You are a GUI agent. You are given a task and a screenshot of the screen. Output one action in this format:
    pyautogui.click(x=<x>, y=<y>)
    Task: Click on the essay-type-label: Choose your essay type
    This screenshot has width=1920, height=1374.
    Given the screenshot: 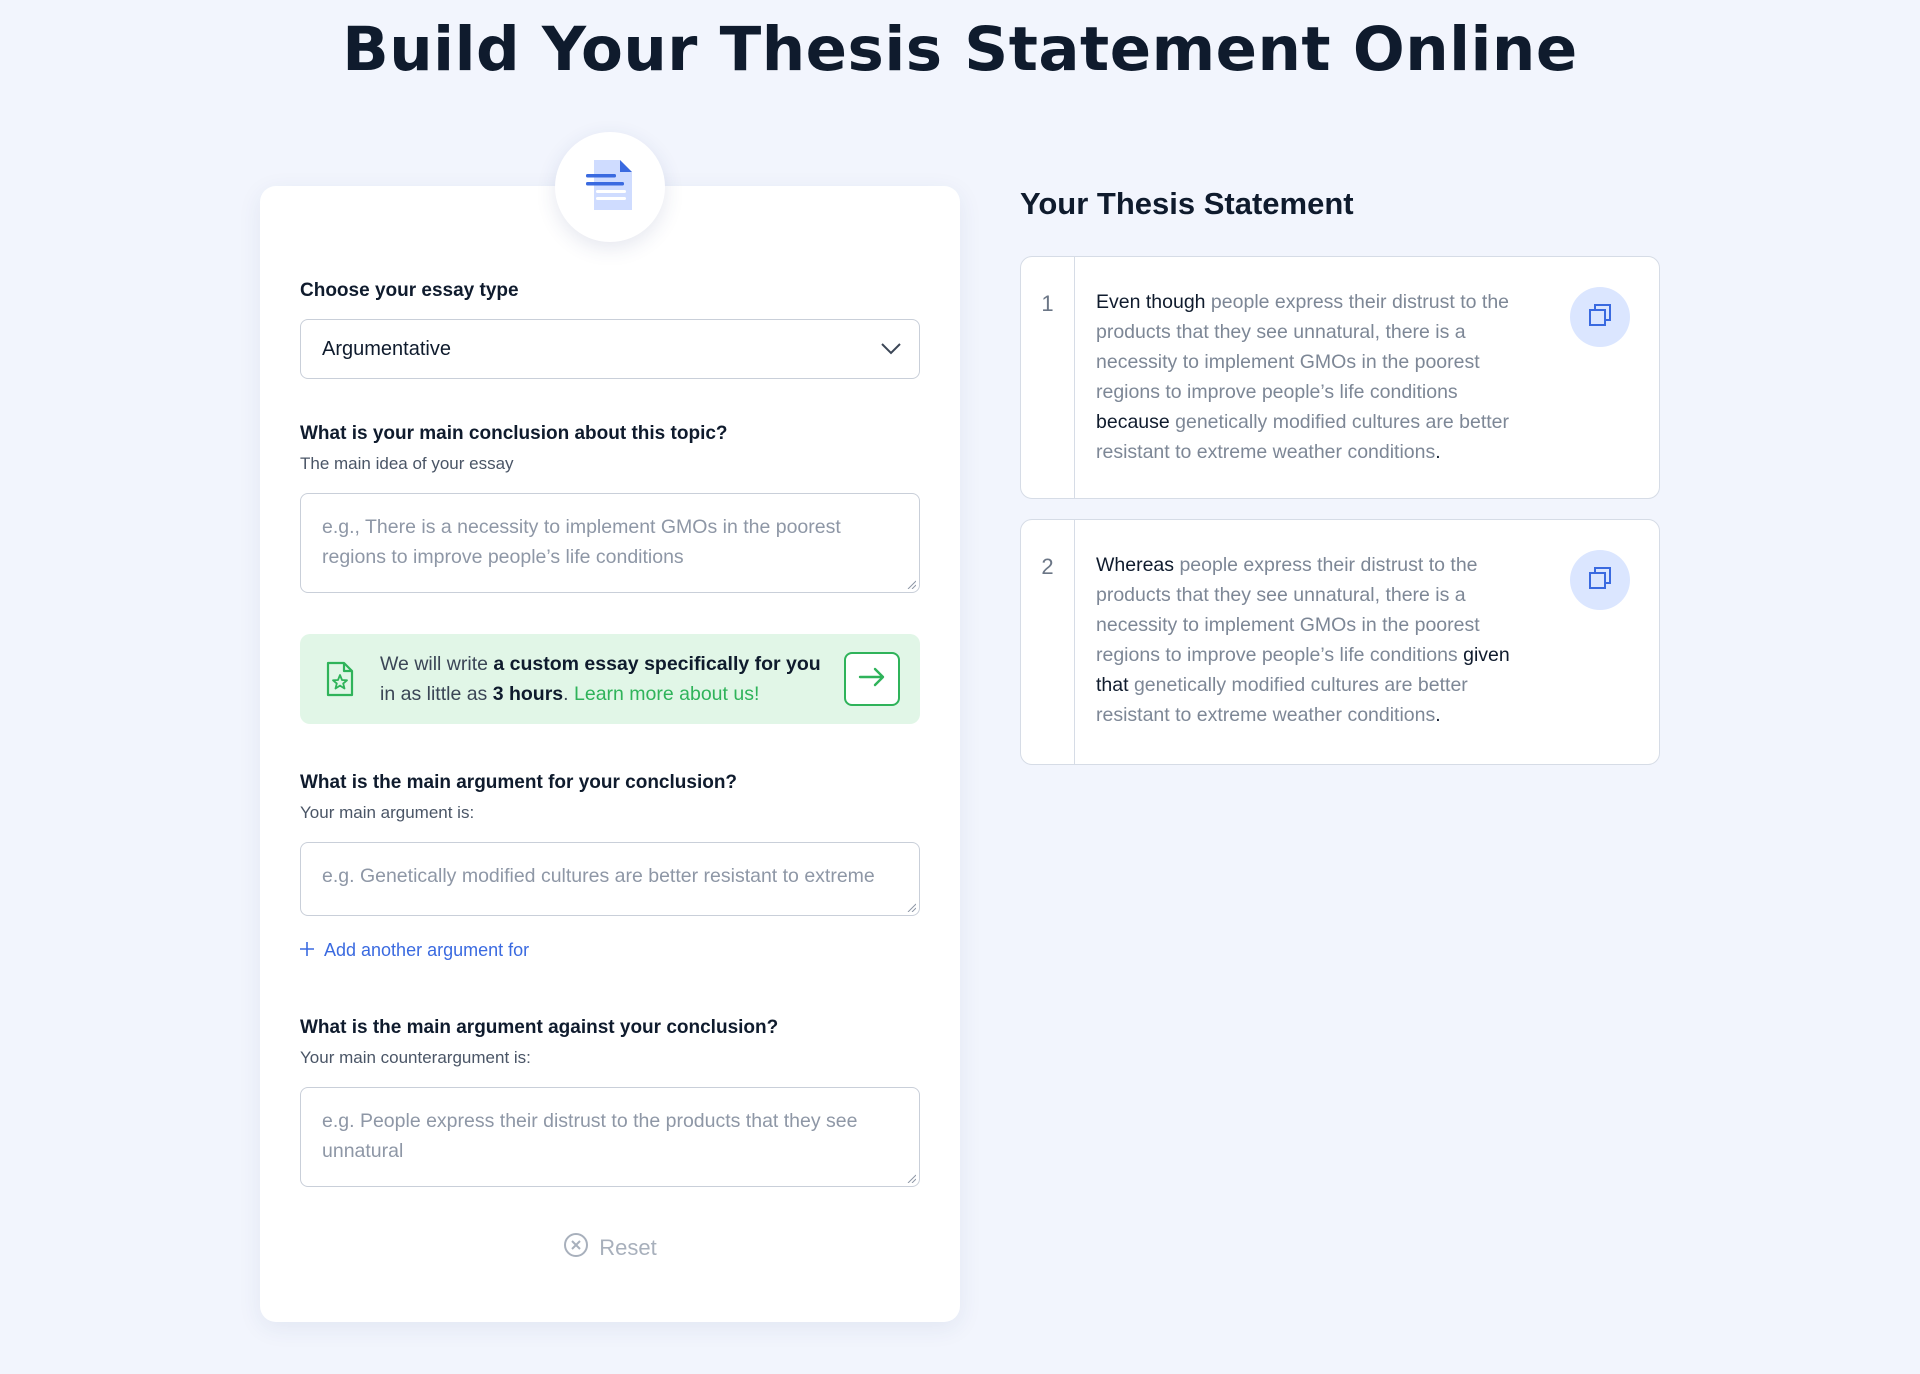 What is the action you would take?
    pyautogui.click(x=409, y=290)
    